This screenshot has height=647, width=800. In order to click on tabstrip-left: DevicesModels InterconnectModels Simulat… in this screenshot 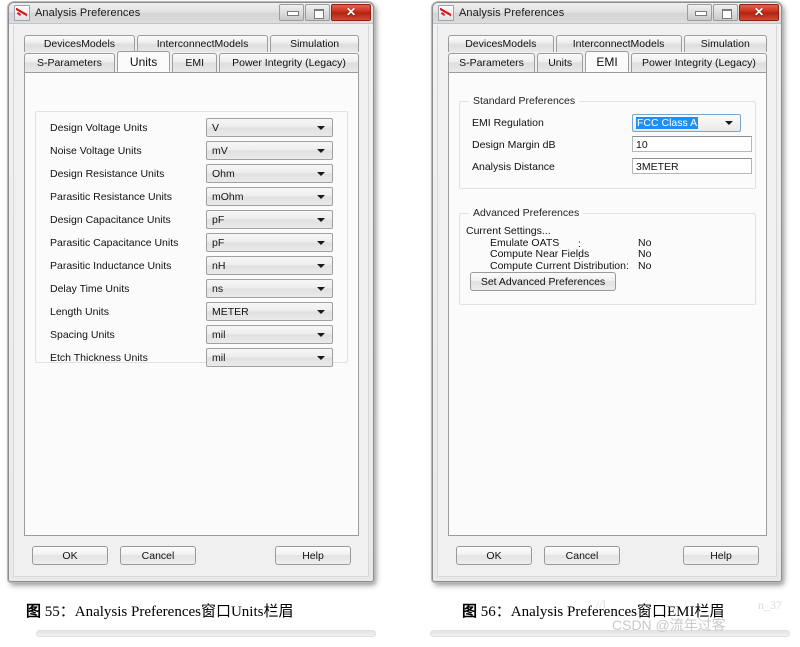, I will do `click(191, 53)`.